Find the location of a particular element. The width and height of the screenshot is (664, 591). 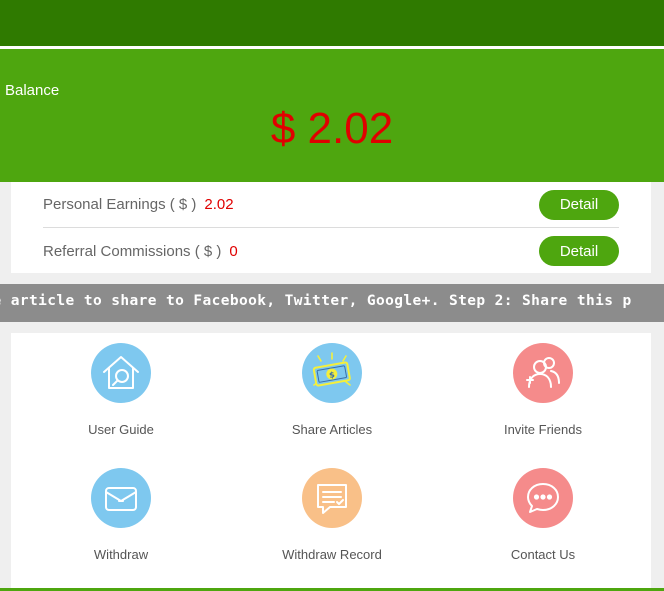

menu-item-withdraw-record: Withdraw Record is located at coordinates (332, 513).